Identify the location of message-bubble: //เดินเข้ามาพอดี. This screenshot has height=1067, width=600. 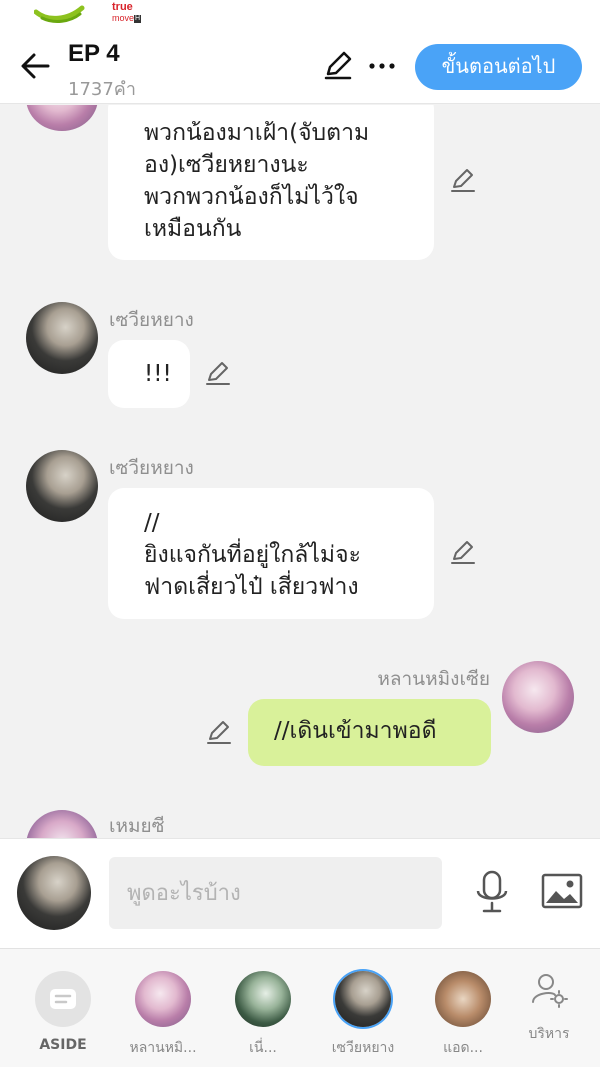
(369, 732).